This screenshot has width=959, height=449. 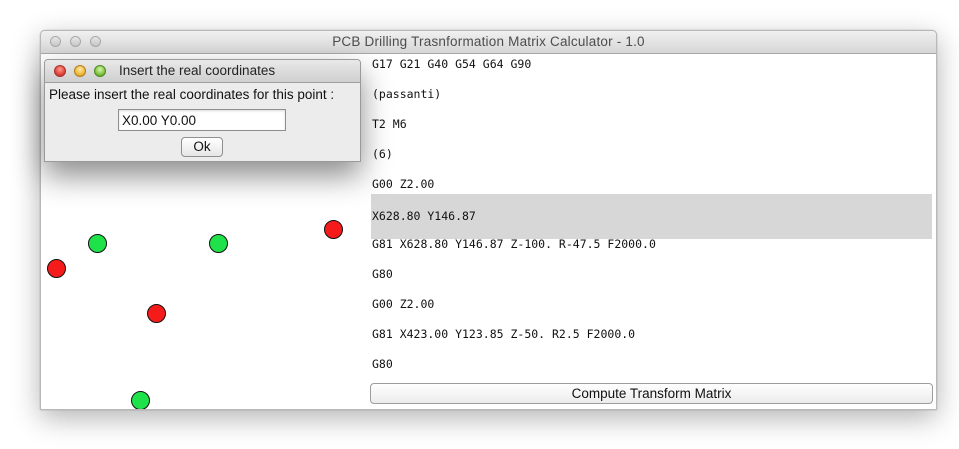 I want to click on close-icon, so click(x=60, y=71).